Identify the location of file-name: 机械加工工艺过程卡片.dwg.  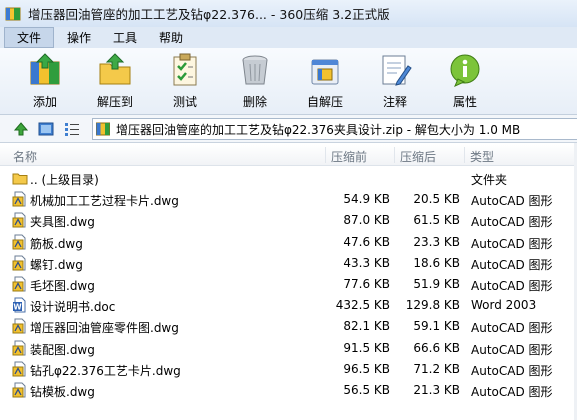
(104, 201).